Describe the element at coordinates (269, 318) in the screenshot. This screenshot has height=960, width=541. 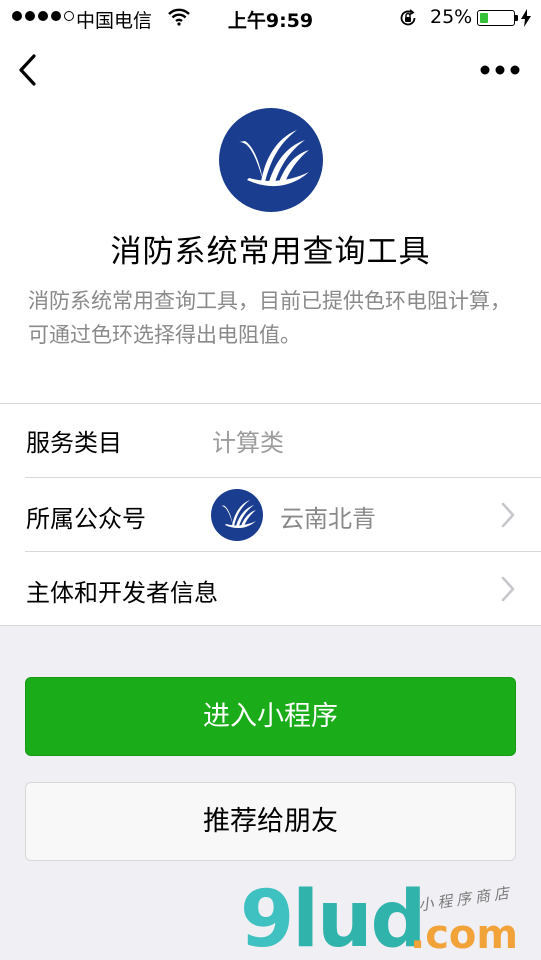
I see `app-description: 消防系统常用查询工具，目前已提供色环电阻计算，可通过色环选择得出电阻值。` at that location.